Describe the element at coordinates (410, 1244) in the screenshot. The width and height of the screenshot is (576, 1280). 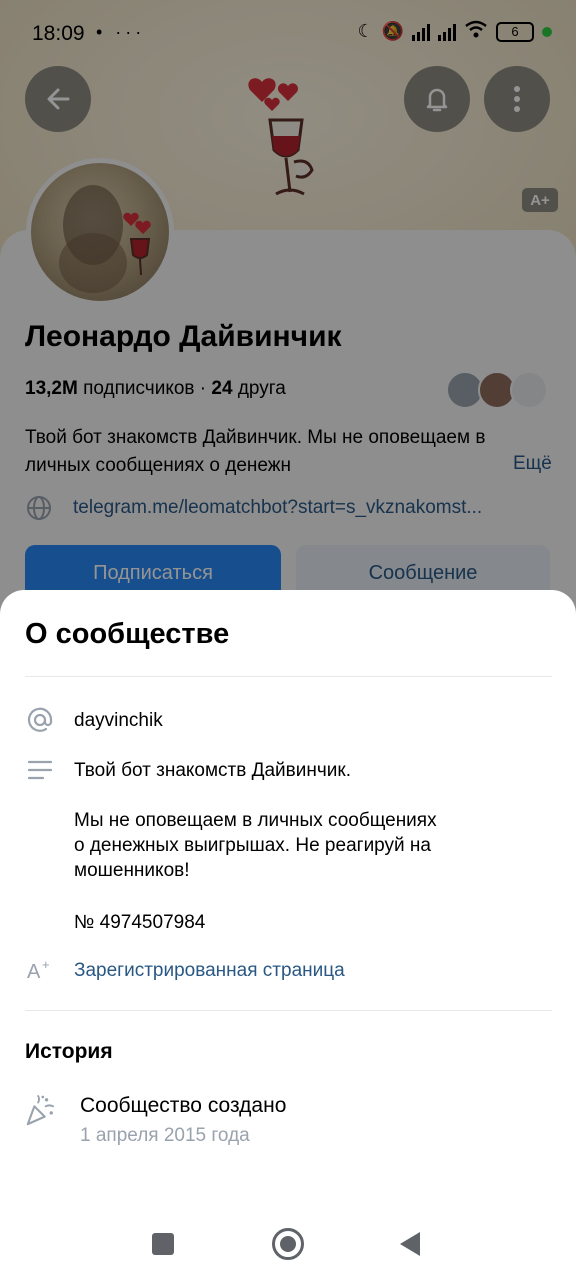
I see `system-back-button` at that location.